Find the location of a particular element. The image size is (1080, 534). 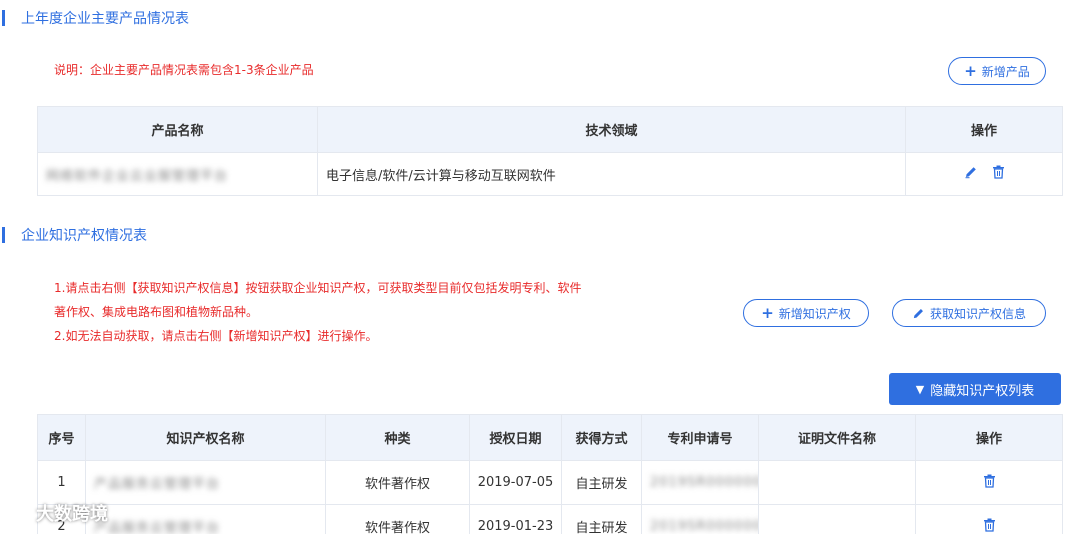

pencil-icon is located at coordinates (918, 313).